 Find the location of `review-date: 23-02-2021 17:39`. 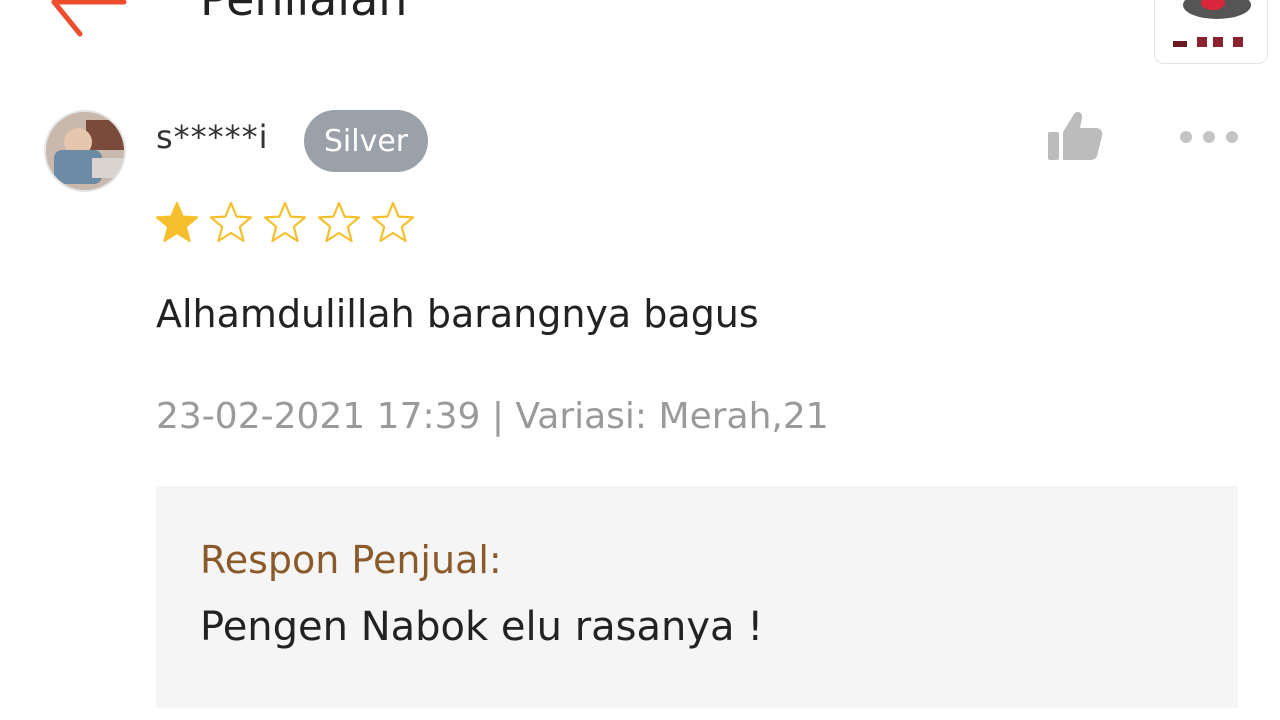

review-date: 23-02-2021 17:39 is located at coordinates (318, 416).